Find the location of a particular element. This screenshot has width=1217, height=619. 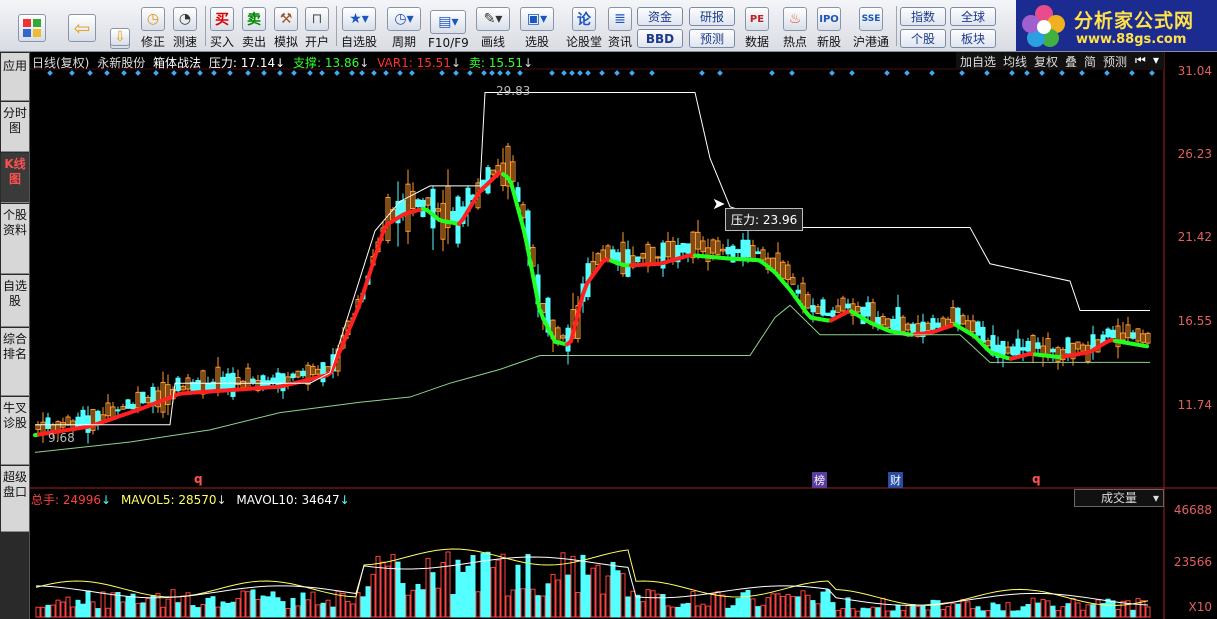

pill-sector: 板块 is located at coordinates (973, 38).